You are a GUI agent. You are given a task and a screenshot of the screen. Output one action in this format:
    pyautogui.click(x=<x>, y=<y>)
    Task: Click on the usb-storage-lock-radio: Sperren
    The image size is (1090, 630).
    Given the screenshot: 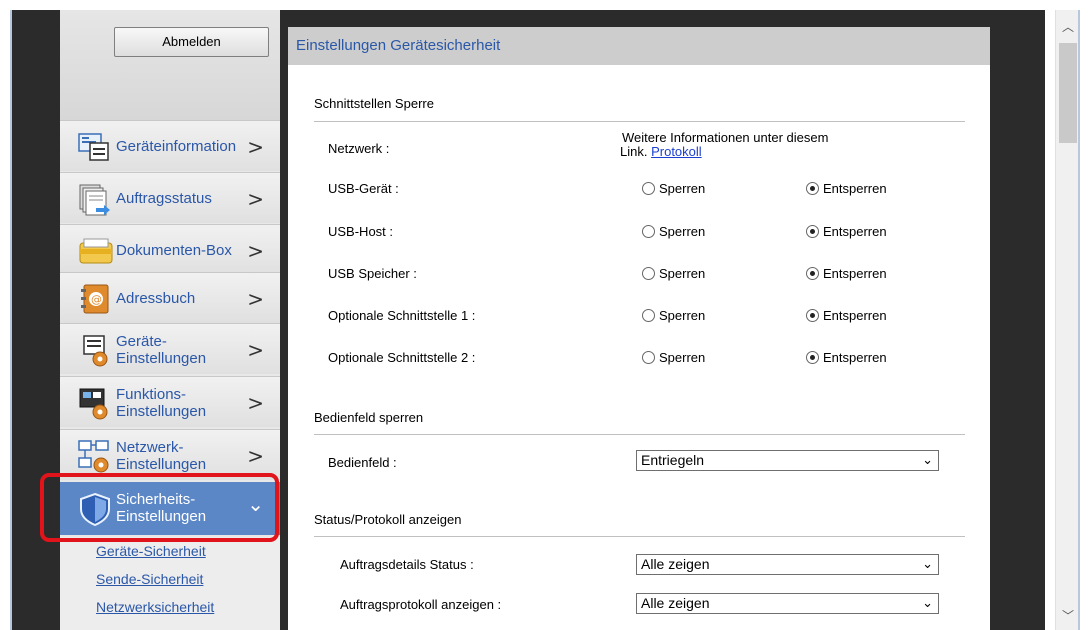 What is the action you would take?
    pyautogui.click(x=673, y=273)
    